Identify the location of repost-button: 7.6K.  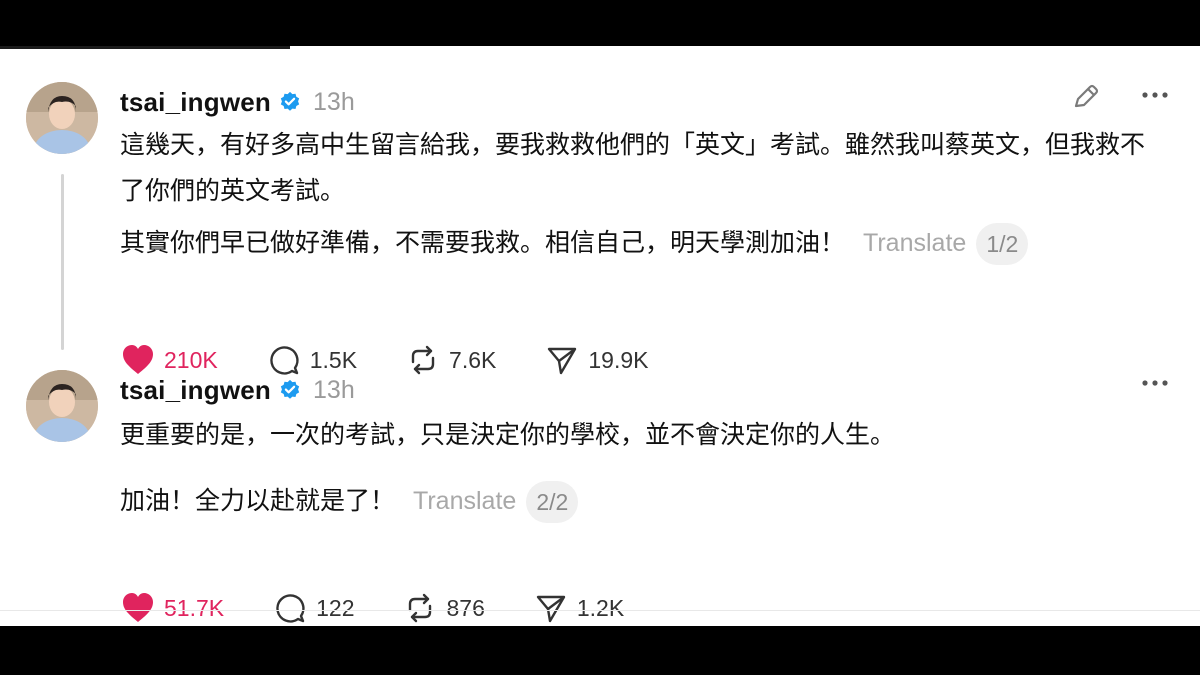
(450, 360).